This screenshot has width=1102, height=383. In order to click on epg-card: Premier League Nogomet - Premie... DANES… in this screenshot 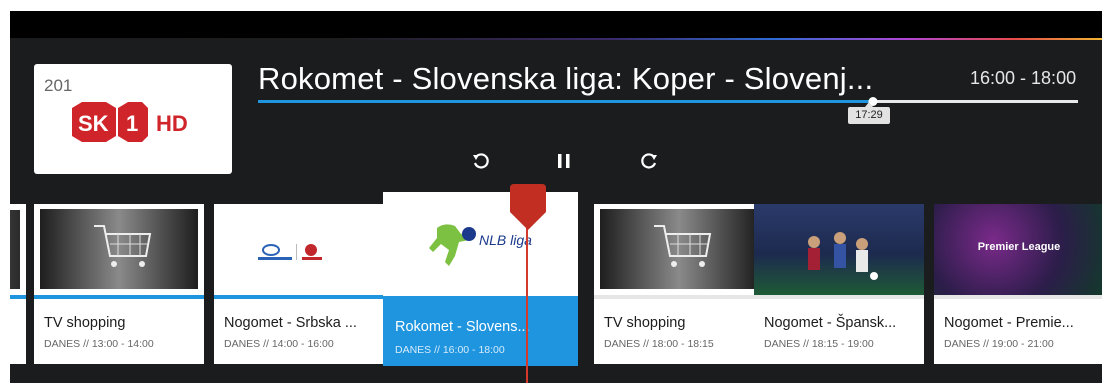, I will do `click(1018, 284)`.